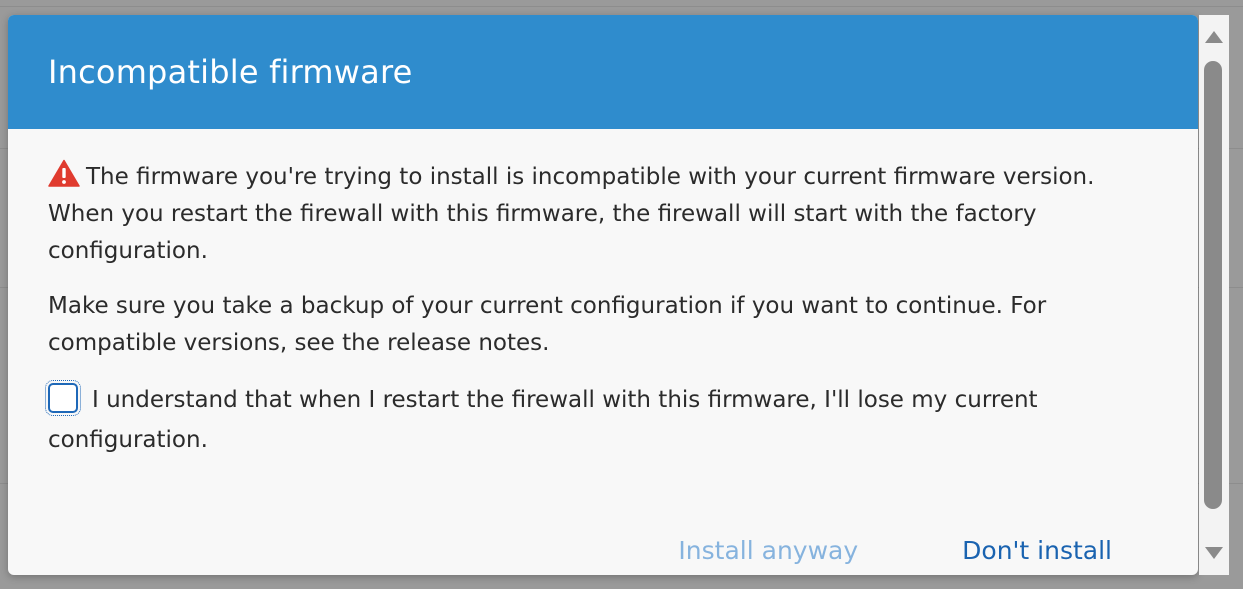 This screenshot has width=1243, height=589. What do you see at coordinates (1037, 550) in the screenshot?
I see `dont-install-button: Don't install` at bounding box center [1037, 550].